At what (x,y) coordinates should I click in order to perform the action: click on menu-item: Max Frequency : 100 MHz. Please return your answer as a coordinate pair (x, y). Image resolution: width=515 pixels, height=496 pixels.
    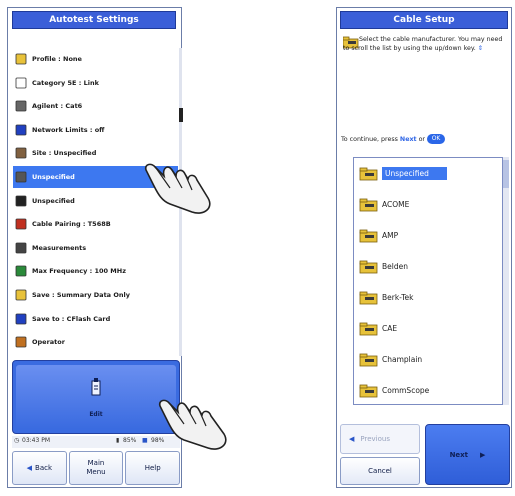
    Looking at the image, I should click on (95, 271).